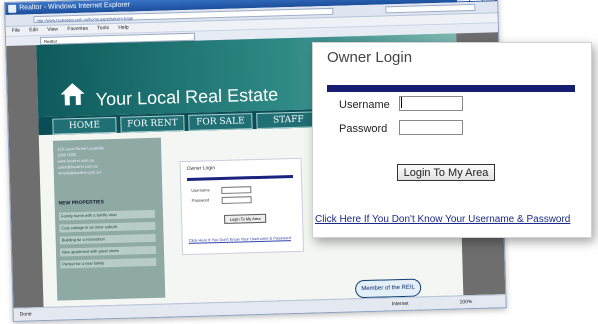 Image resolution: width=598 pixels, height=324 pixels. Describe the element at coordinates (187, 97) in the screenshot. I see `site-title: Your Local Real Estate` at that location.